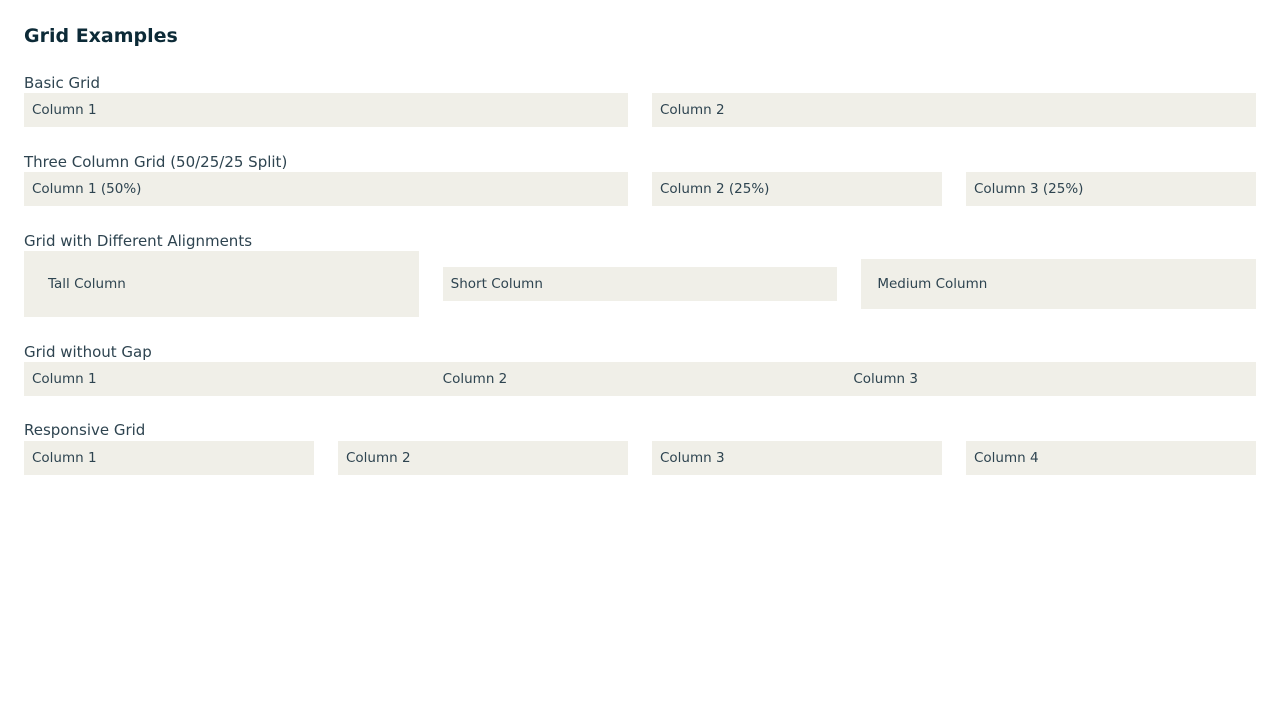 The width and height of the screenshot is (1280, 720). Describe the element at coordinates (326, 110) in the screenshot. I see `basic-grid-column-1: Column 1` at that location.